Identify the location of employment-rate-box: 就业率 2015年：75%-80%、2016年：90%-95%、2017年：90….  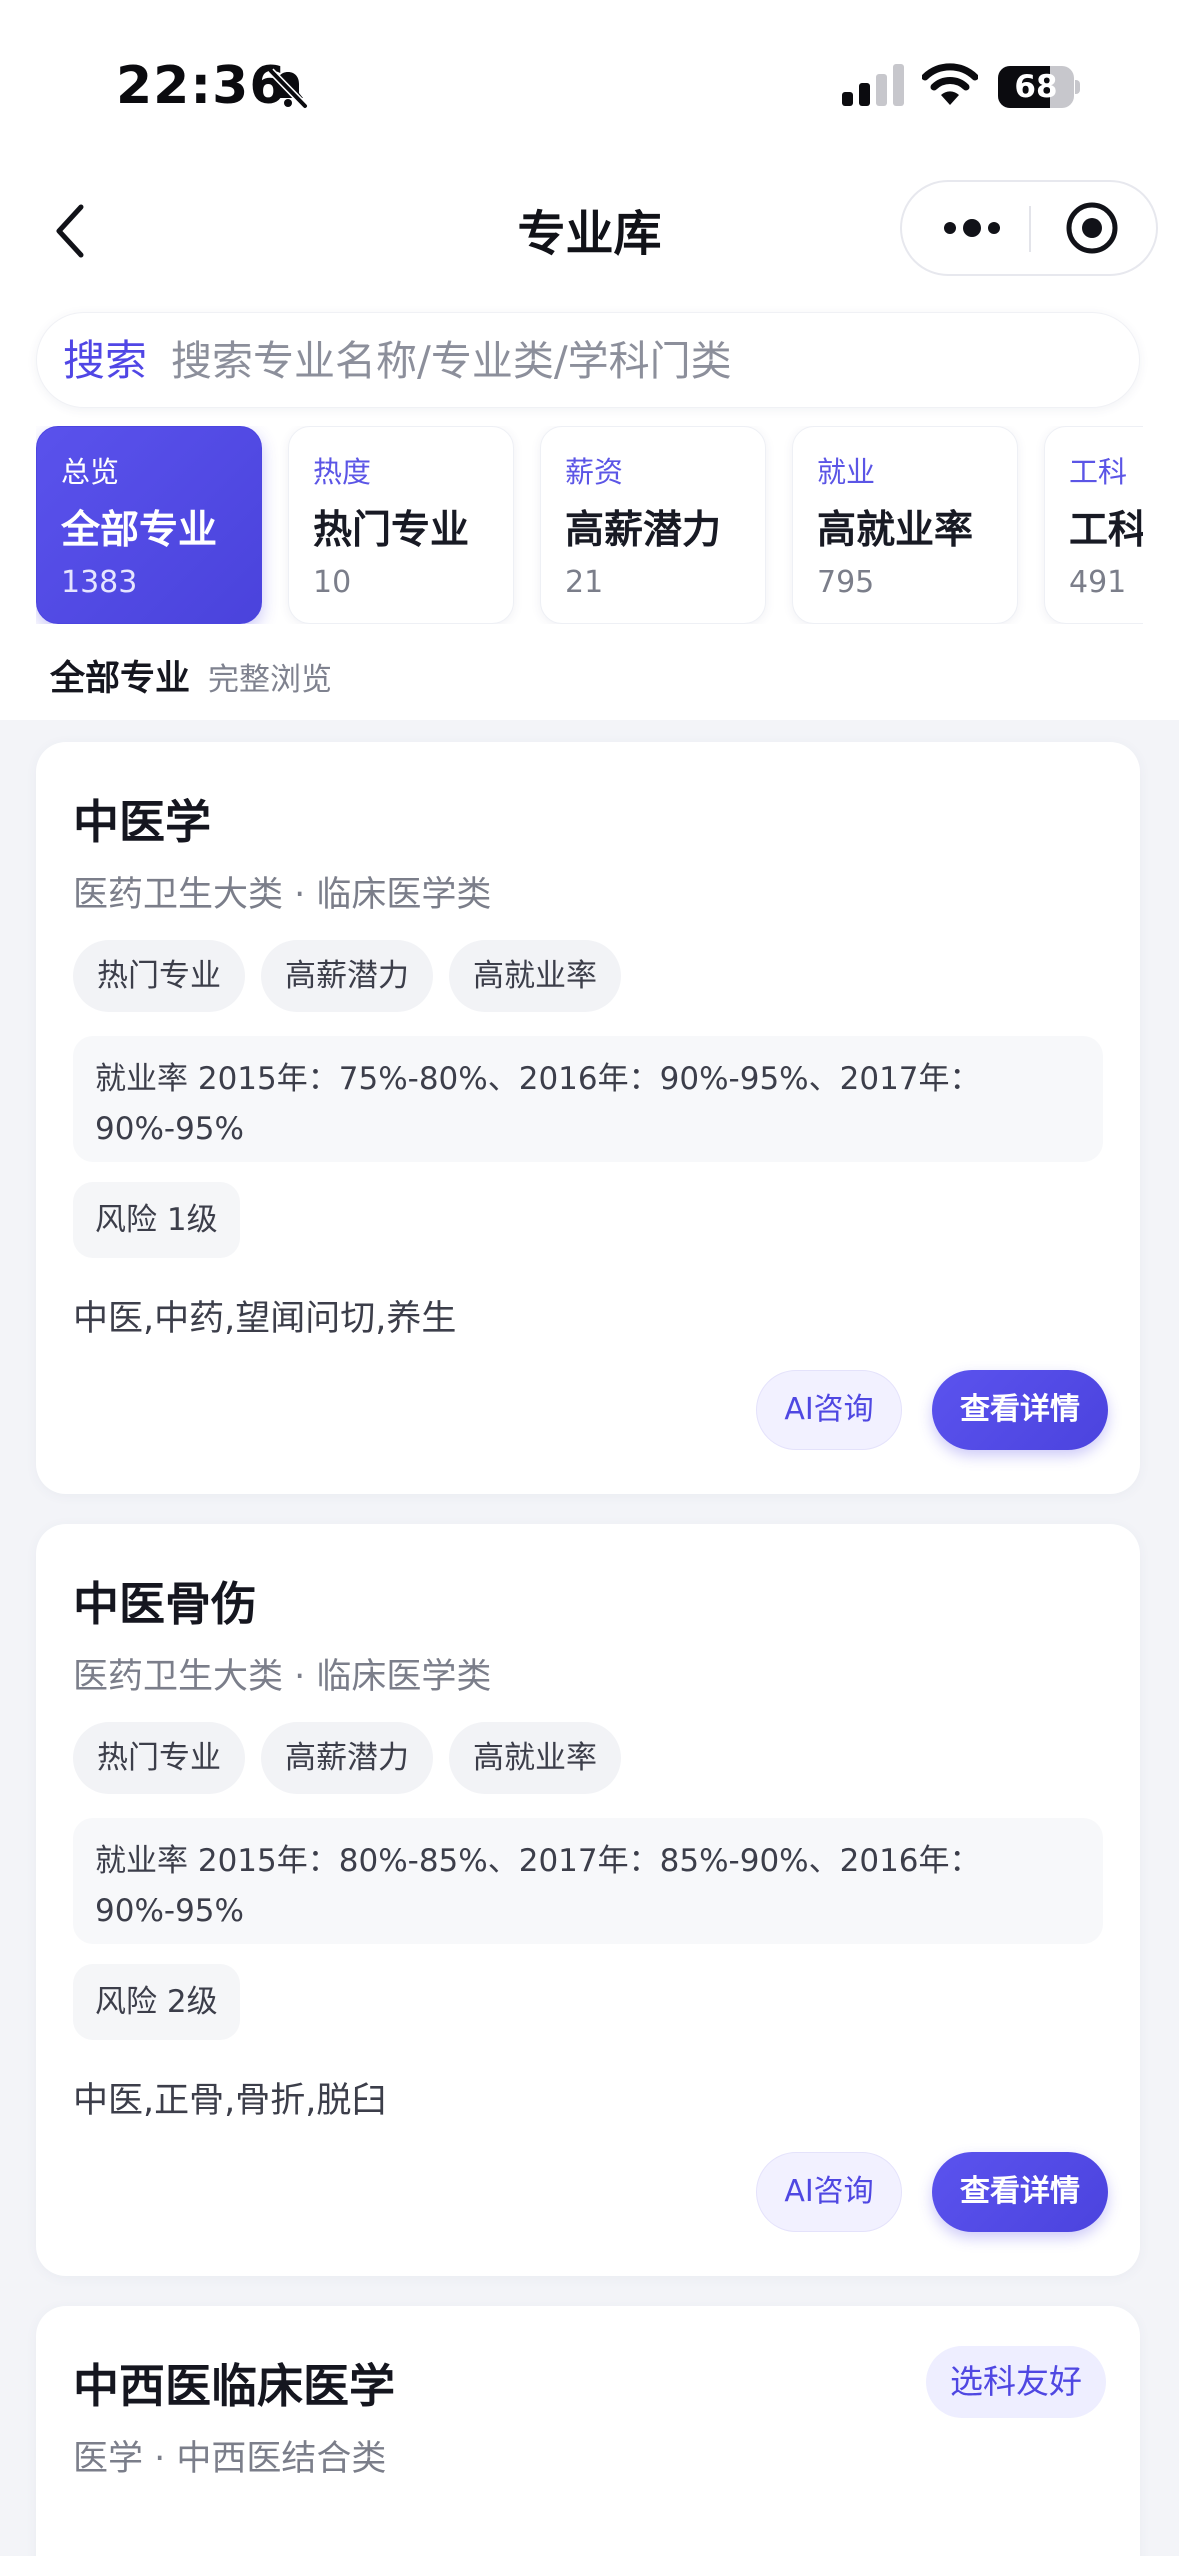
(588, 1099).